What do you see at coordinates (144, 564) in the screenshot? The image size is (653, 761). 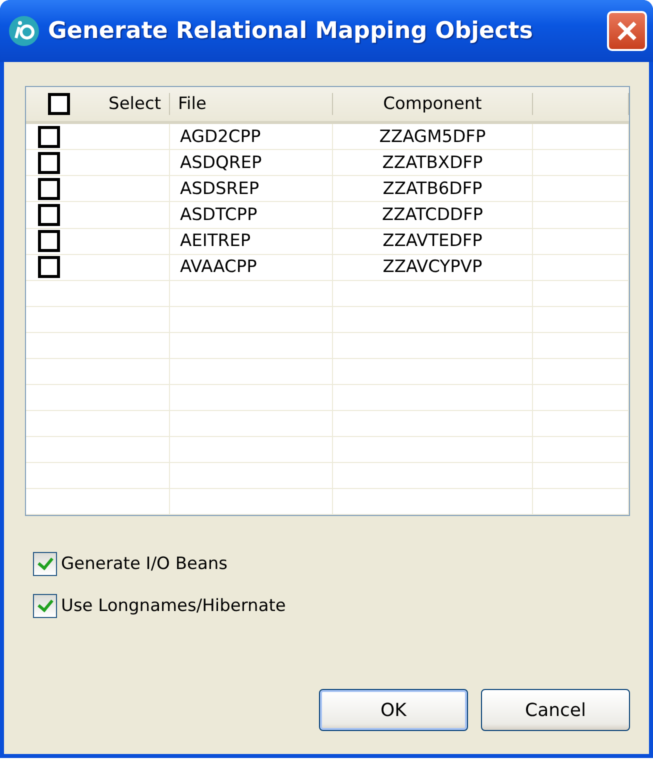 I see `checkbox-label: Generate I/O Beans` at bounding box center [144, 564].